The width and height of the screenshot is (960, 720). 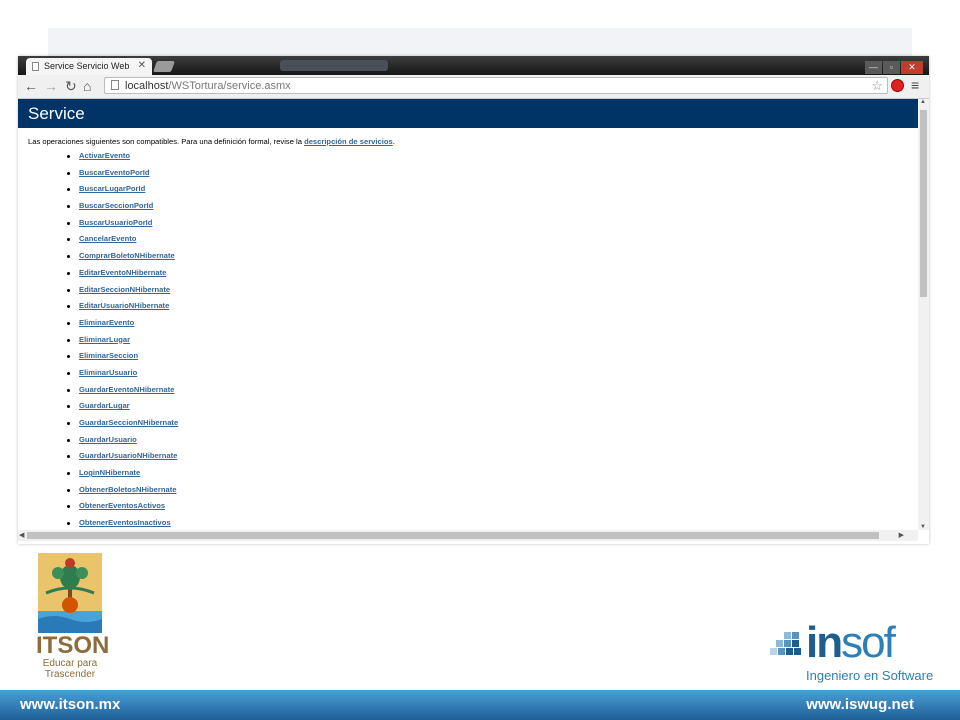 What do you see at coordinates (116, 205) in the screenshot?
I see `operation-link: BuscarSeccionPorId` at bounding box center [116, 205].